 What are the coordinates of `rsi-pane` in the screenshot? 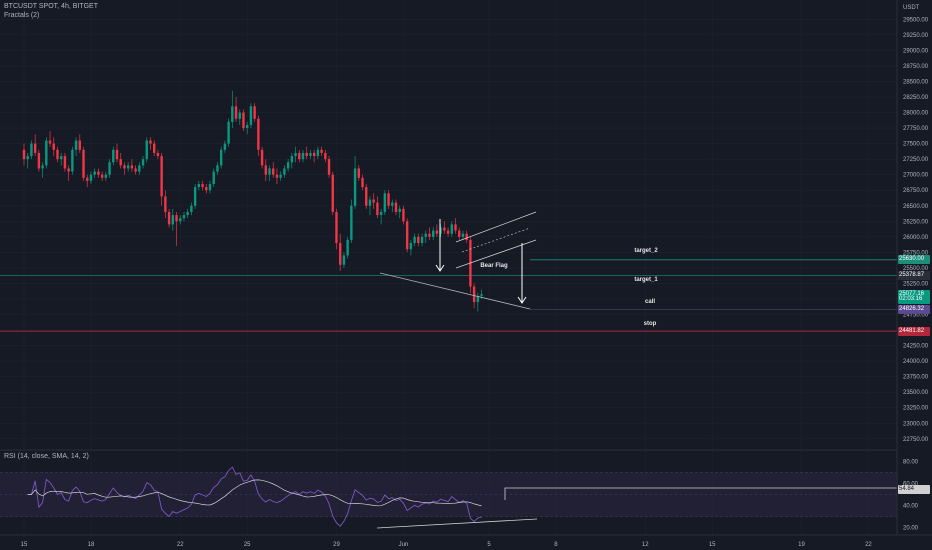 It's located at (448, 496).